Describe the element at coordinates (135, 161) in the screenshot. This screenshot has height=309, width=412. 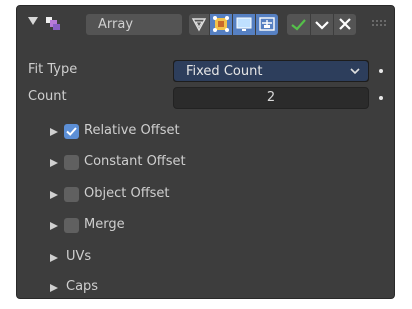
I see `subpanel-label: Constant Offset` at that location.